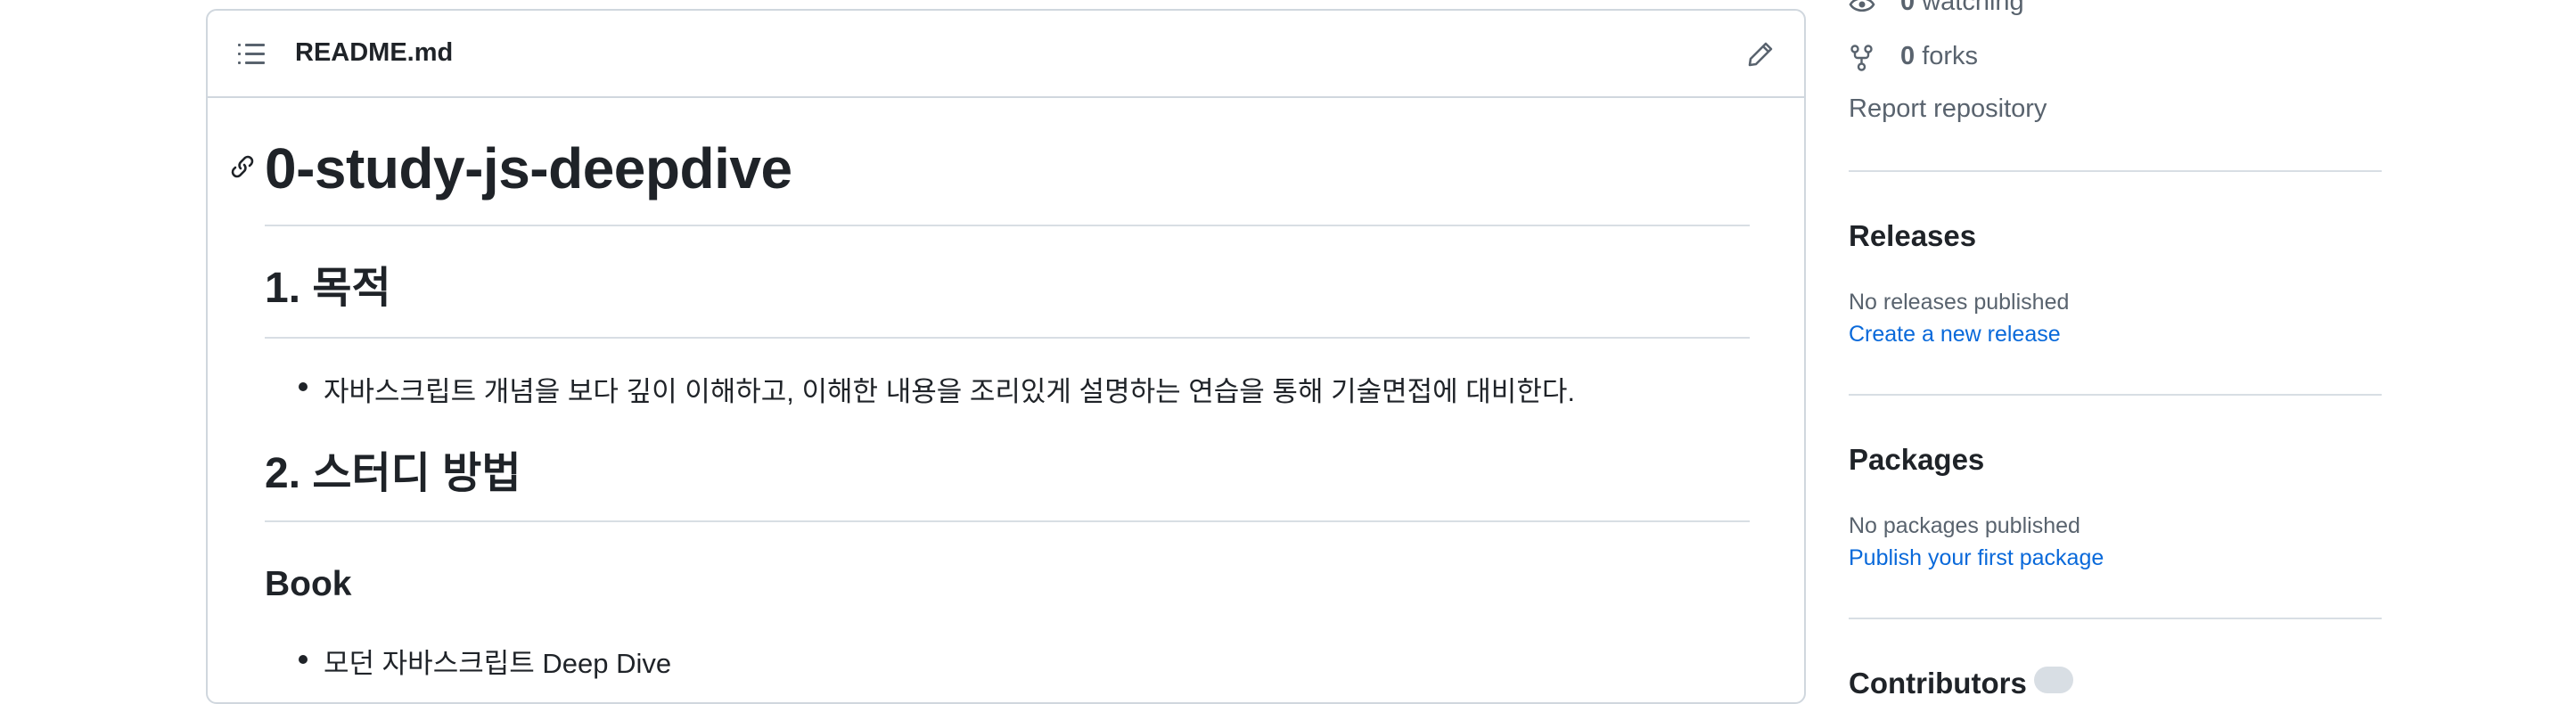 This screenshot has height=704, width=2576. I want to click on forks-label: forks, so click(1951, 56).